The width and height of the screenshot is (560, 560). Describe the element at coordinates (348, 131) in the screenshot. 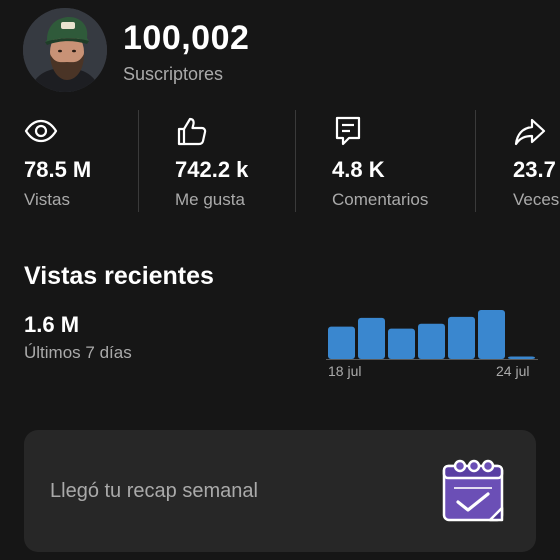

I see `comment-icon` at that location.